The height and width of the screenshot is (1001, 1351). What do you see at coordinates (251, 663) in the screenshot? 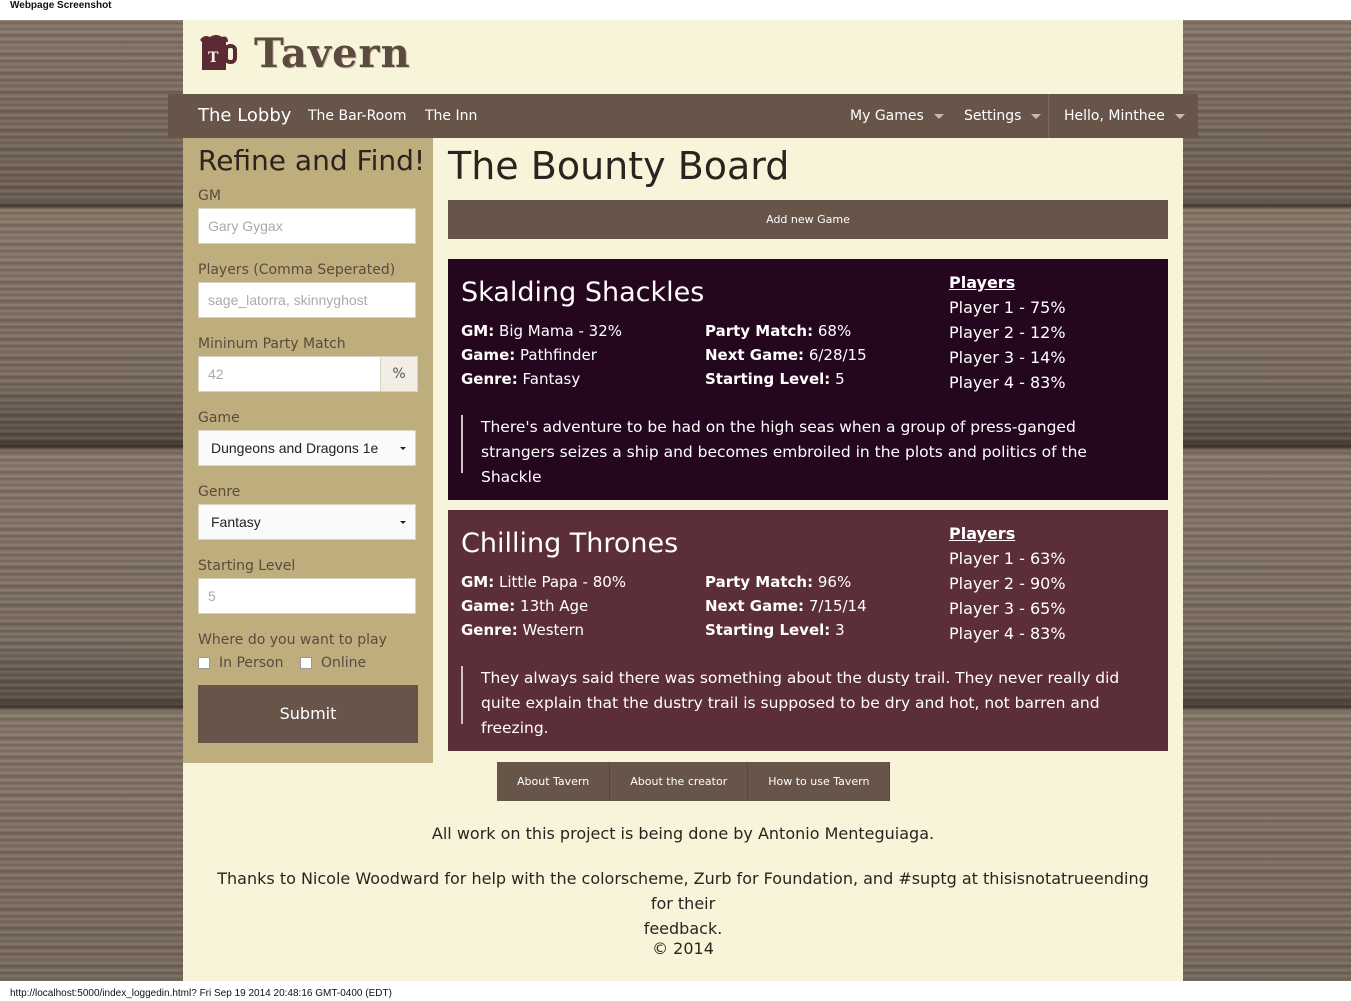
I see `in-person-label: In Person` at bounding box center [251, 663].